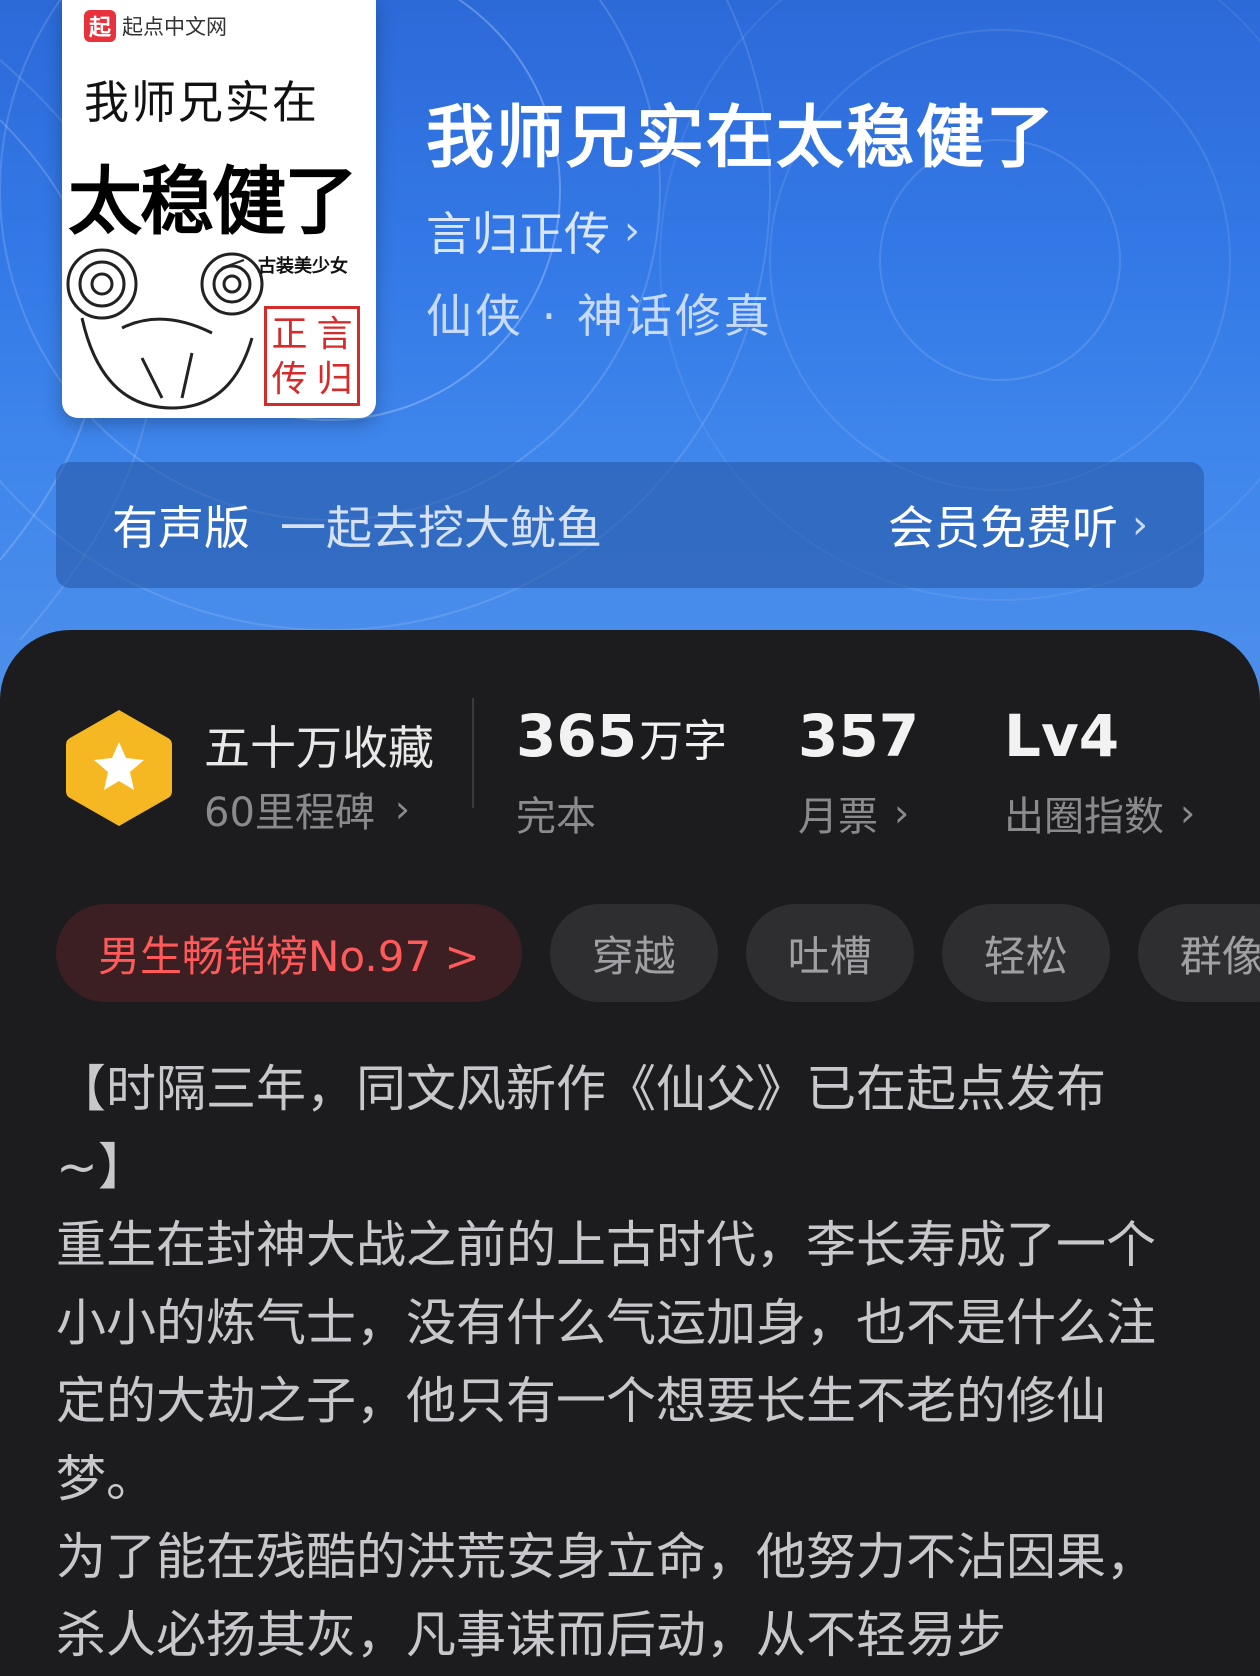  Describe the element at coordinates (556, 817) in the screenshot. I see `completion-status: 完本` at that location.